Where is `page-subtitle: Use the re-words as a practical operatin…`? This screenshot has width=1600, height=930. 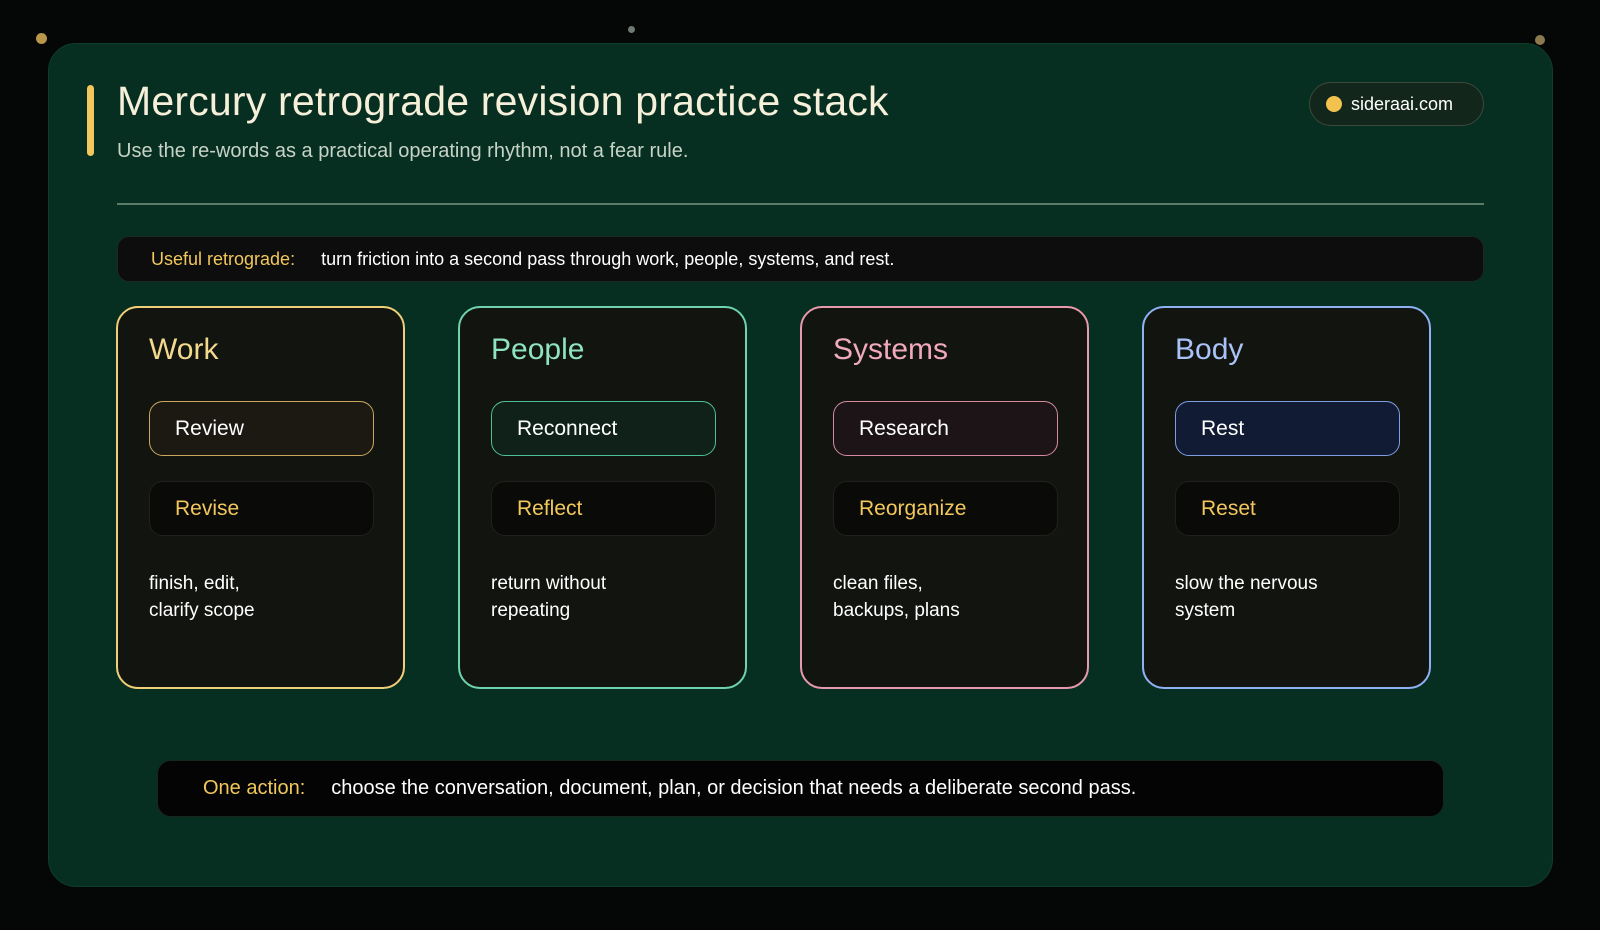 page-subtitle: Use the re-words as a practical operatin… is located at coordinates (403, 151).